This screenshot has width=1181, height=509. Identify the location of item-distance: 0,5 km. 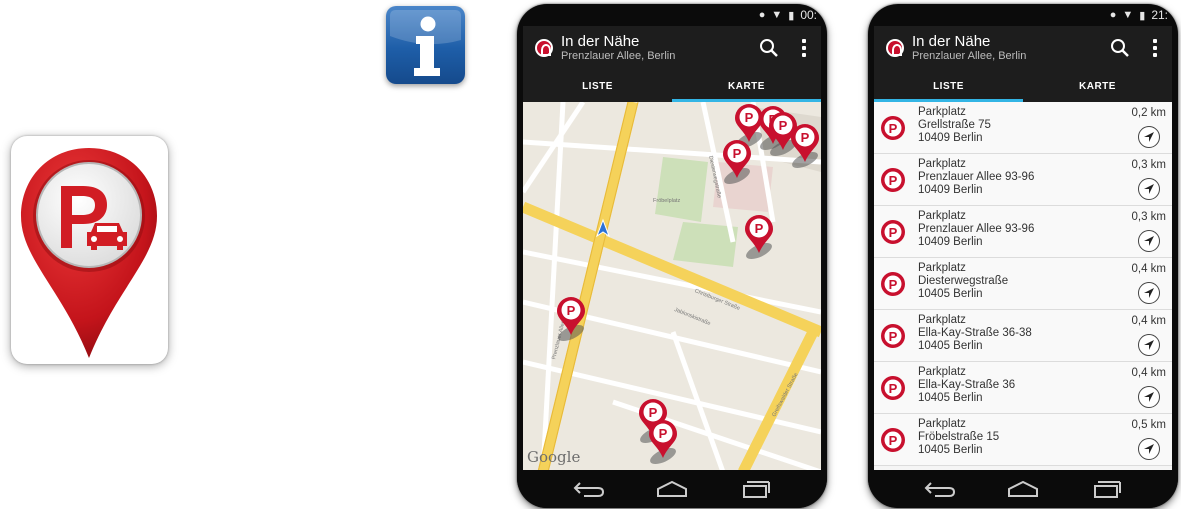
(1148, 425).